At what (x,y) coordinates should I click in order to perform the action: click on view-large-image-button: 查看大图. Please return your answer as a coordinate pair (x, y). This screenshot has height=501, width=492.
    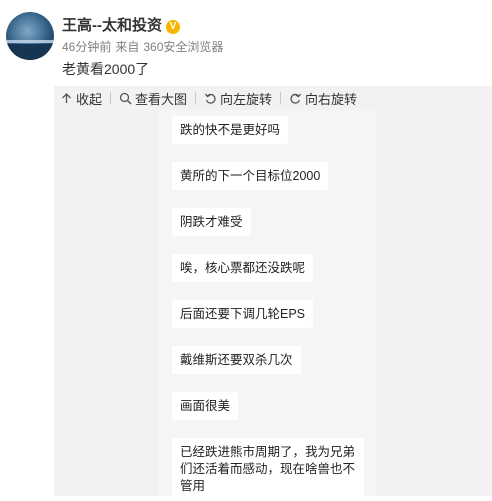
    Looking at the image, I should click on (153, 98).